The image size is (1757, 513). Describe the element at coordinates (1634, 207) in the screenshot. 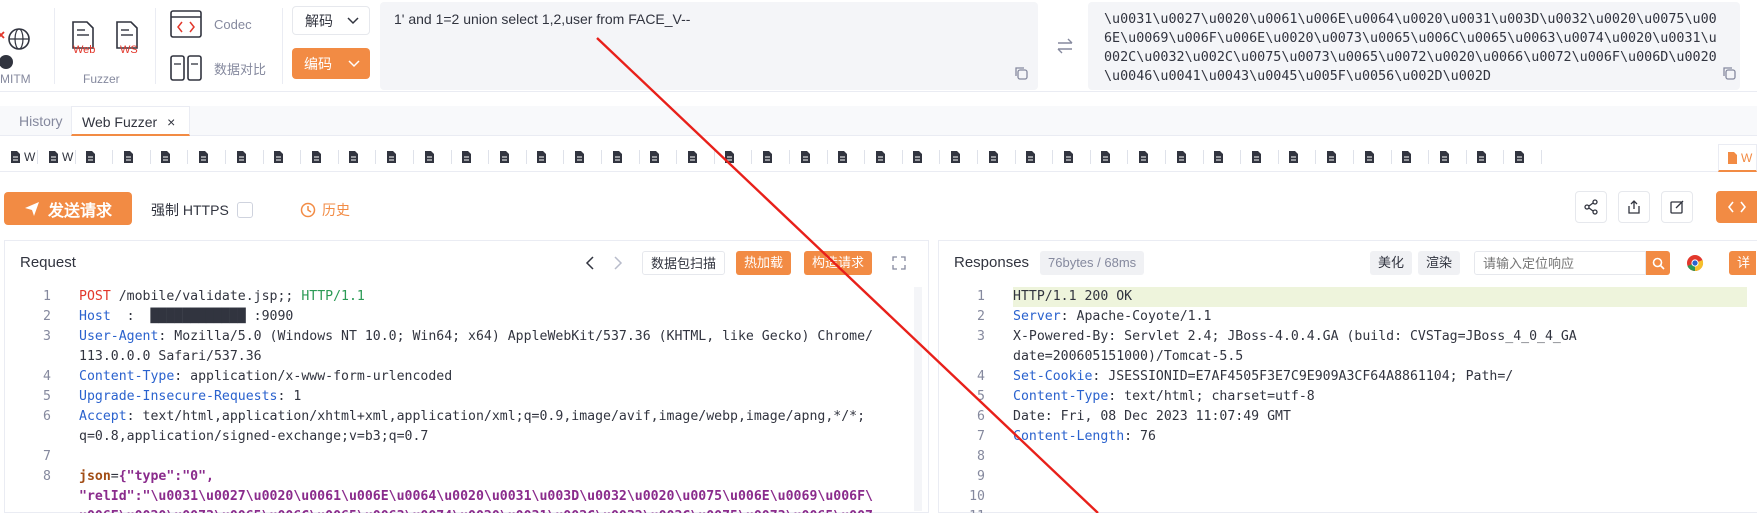

I see `export-button` at that location.